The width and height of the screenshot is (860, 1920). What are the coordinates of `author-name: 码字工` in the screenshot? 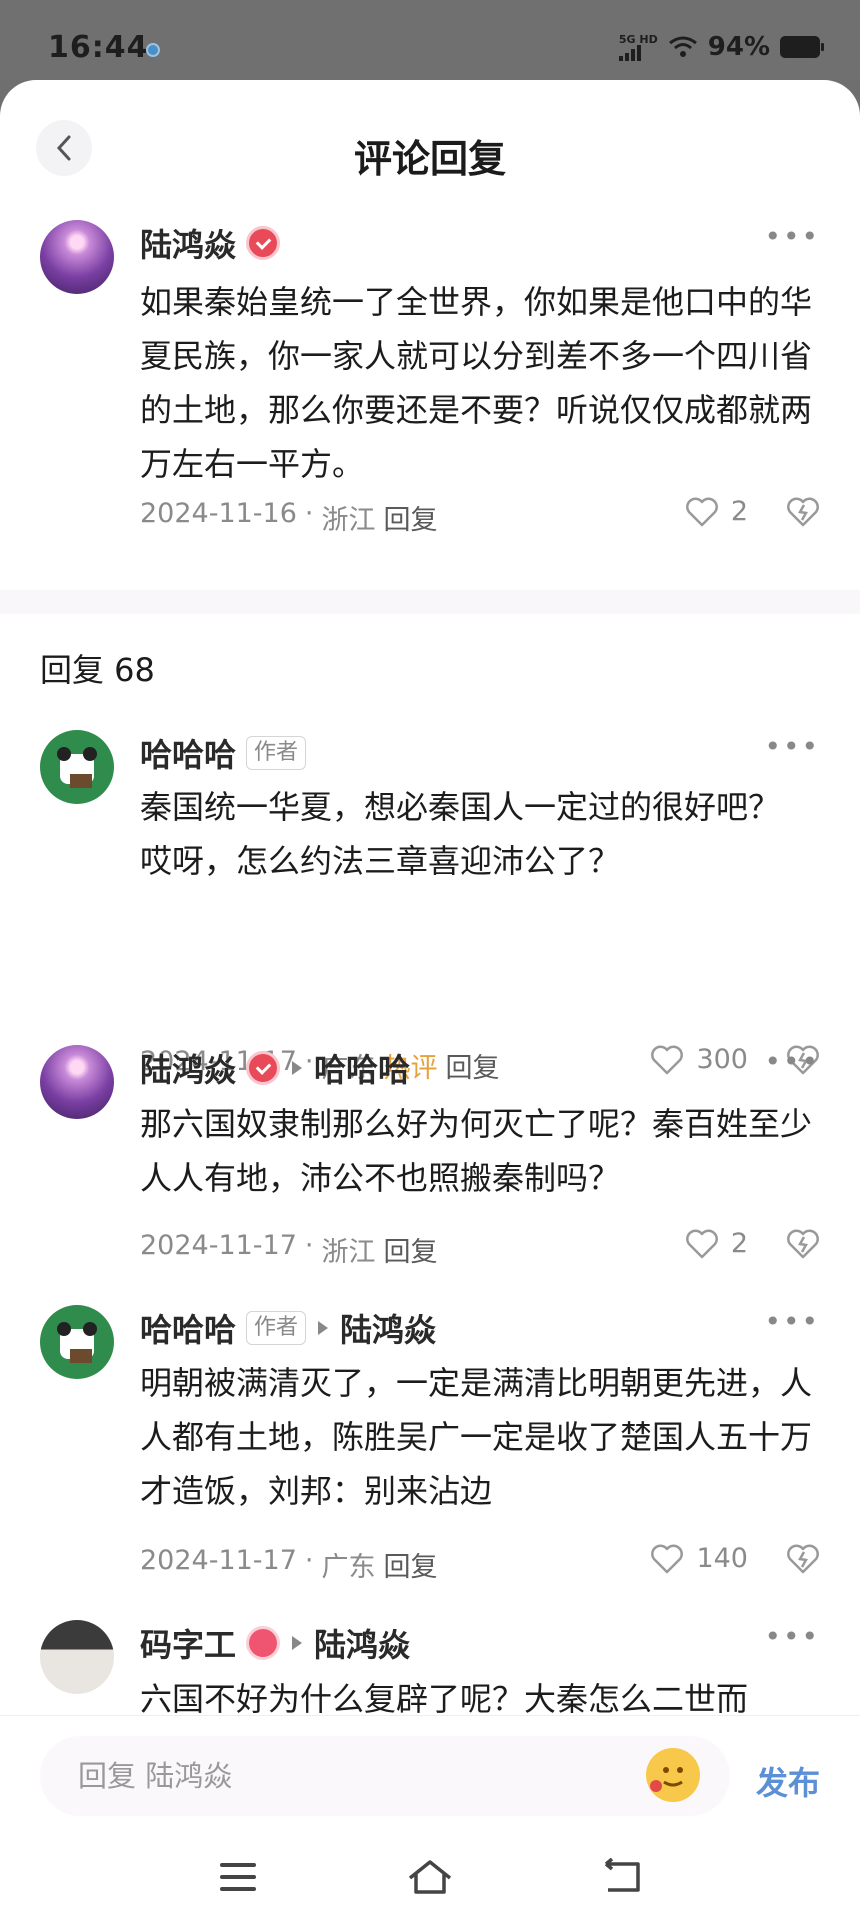 It's located at (188, 1643).